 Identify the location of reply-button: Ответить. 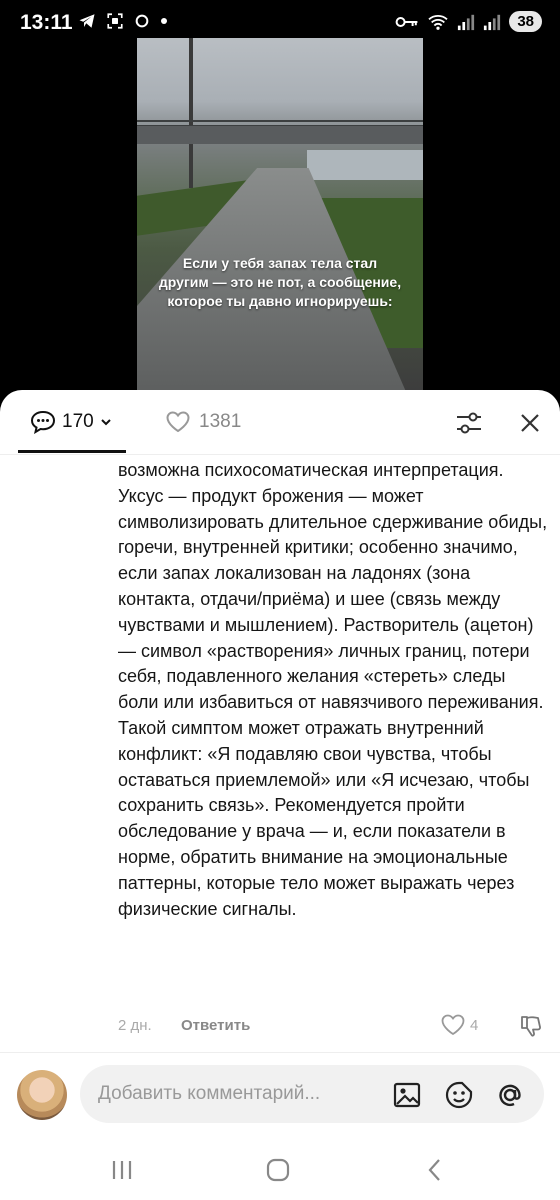
(215, 1025).